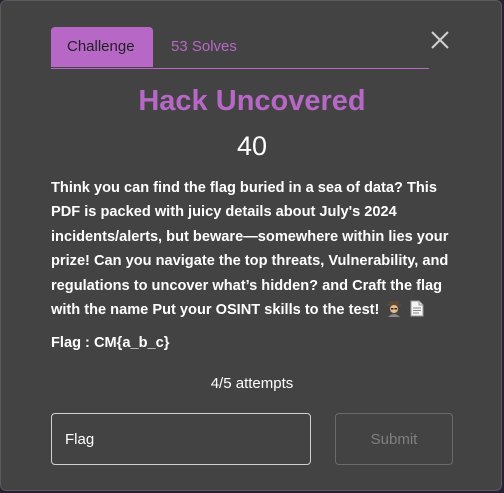  Describe the element at coordinates (102, 47) in the screenshot. I see `tab-challenge: Challenge` at that location.